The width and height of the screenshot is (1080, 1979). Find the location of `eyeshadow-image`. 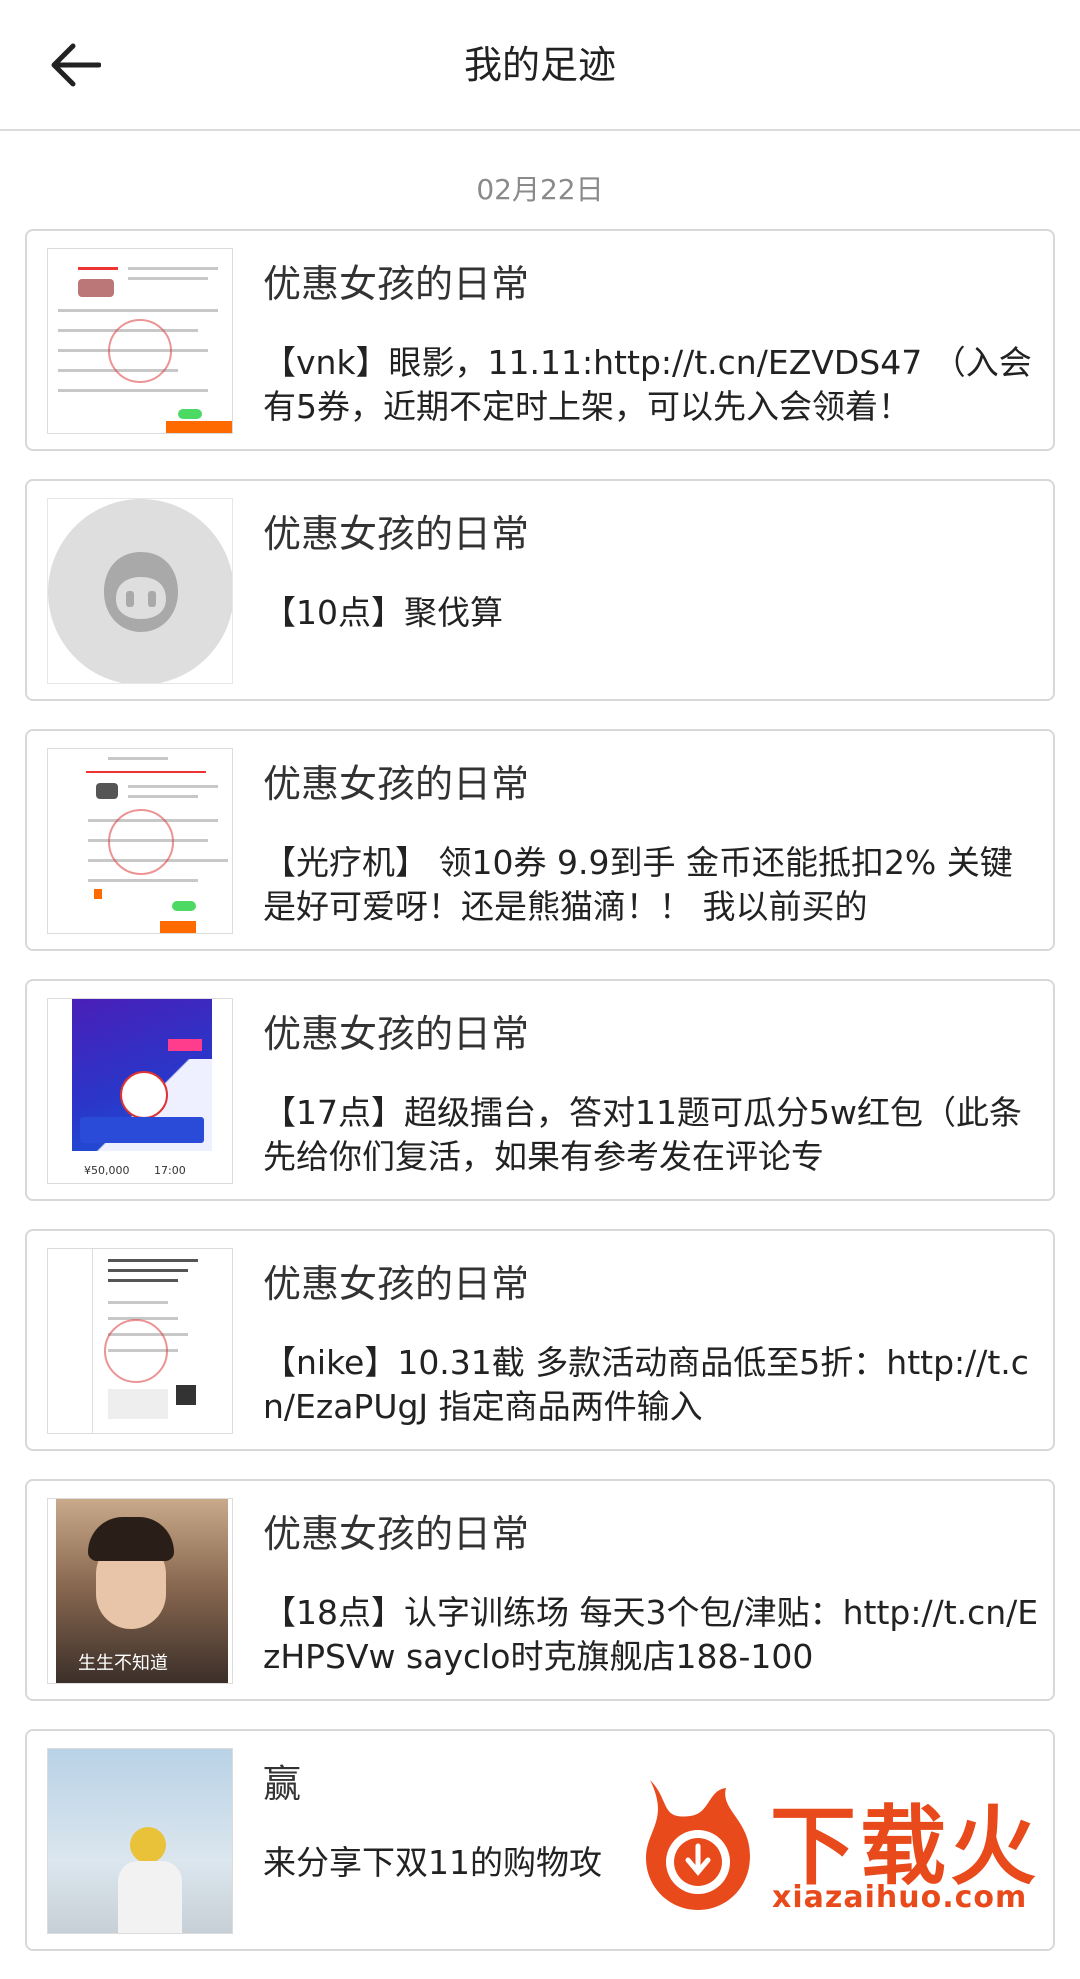

eyeshadow-image is located at coordinates (96, 288).